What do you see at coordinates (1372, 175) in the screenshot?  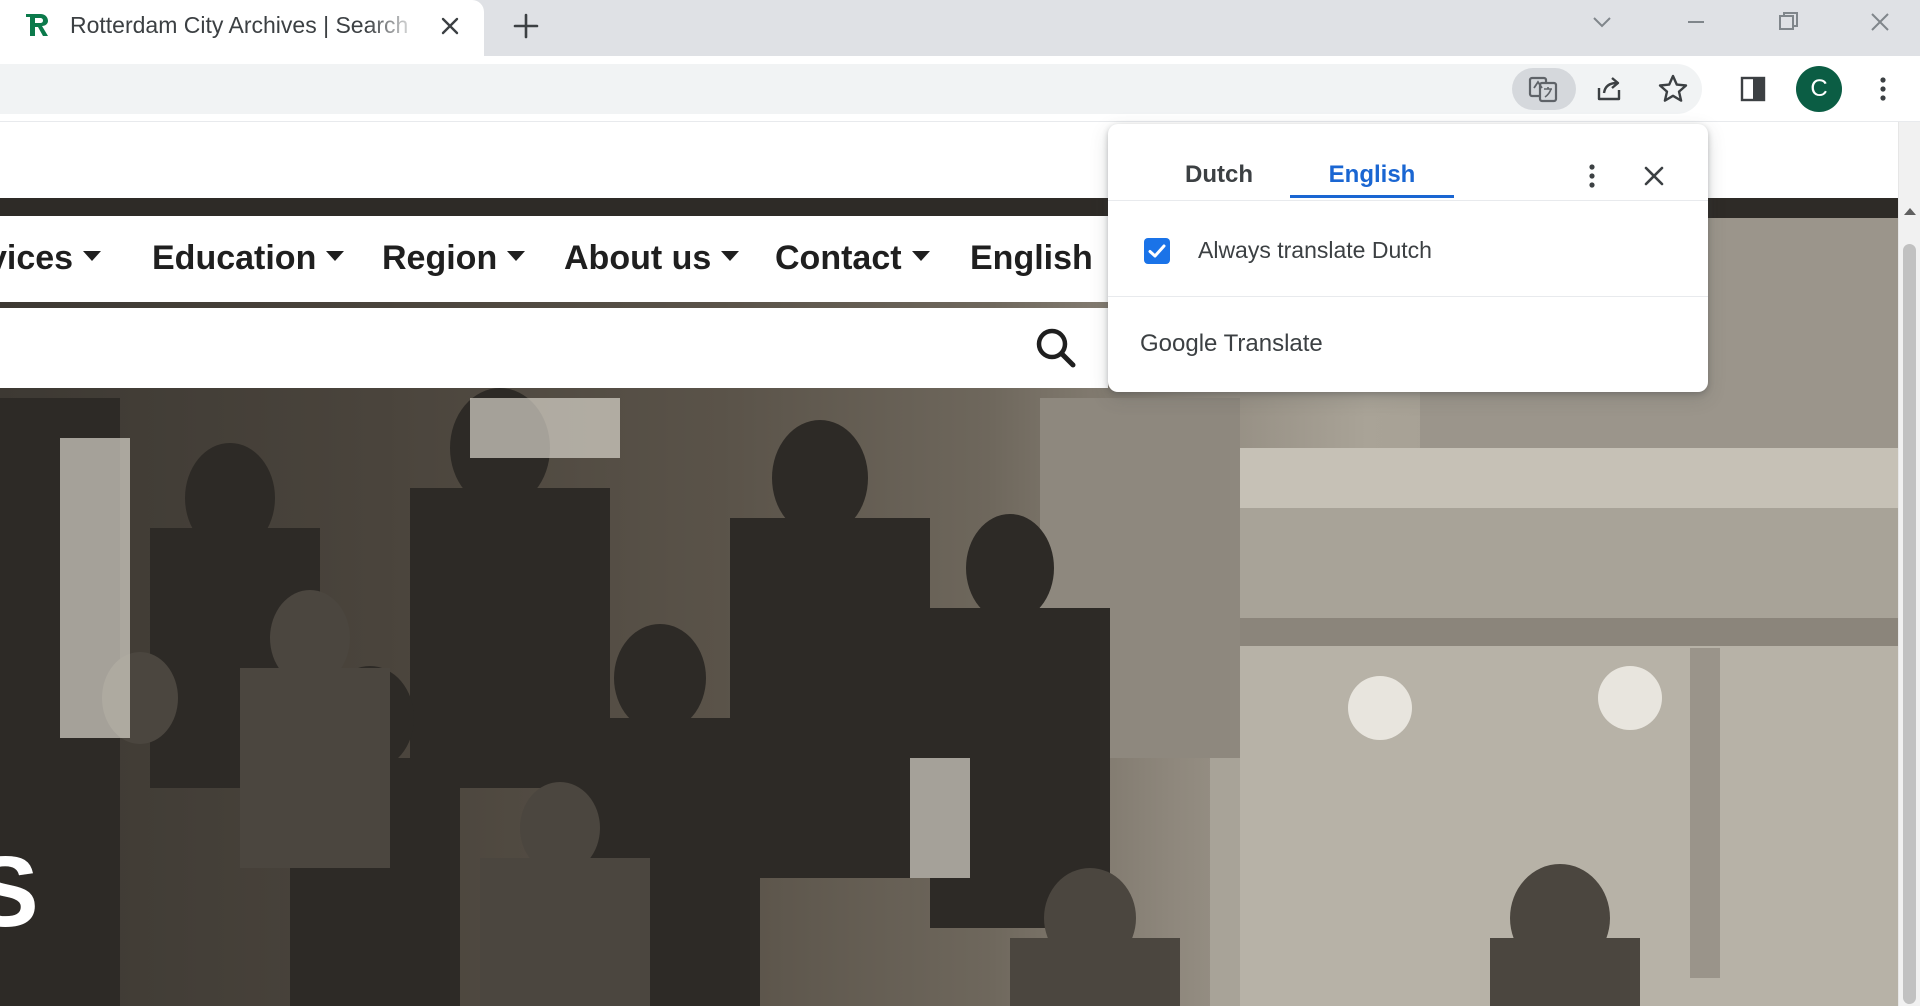 I see `tab-english: English` at bounding box center [1372, 175].